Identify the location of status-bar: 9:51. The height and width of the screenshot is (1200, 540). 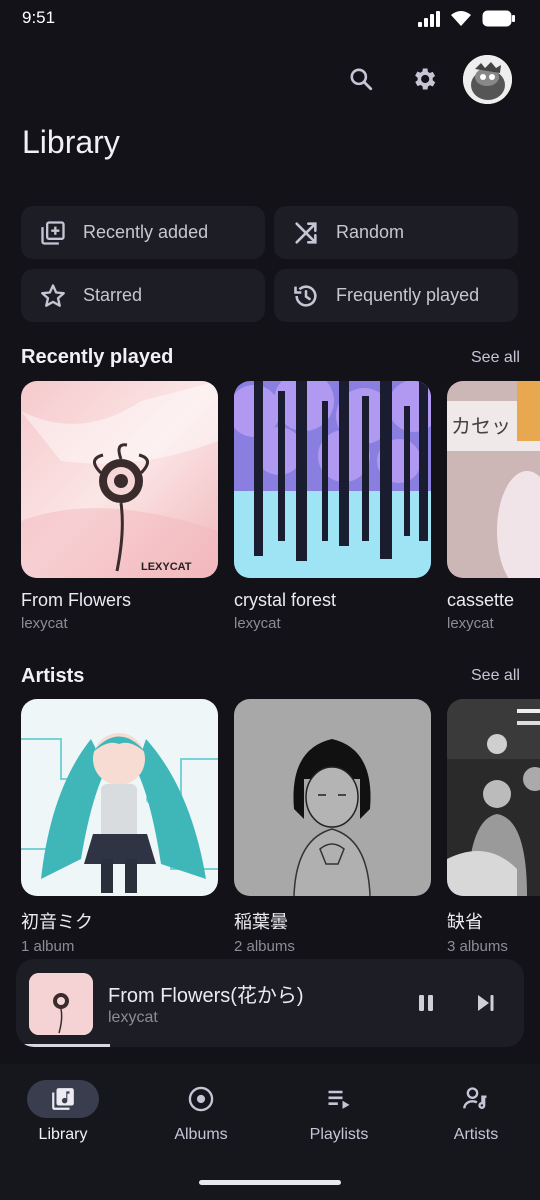
(270, 19).